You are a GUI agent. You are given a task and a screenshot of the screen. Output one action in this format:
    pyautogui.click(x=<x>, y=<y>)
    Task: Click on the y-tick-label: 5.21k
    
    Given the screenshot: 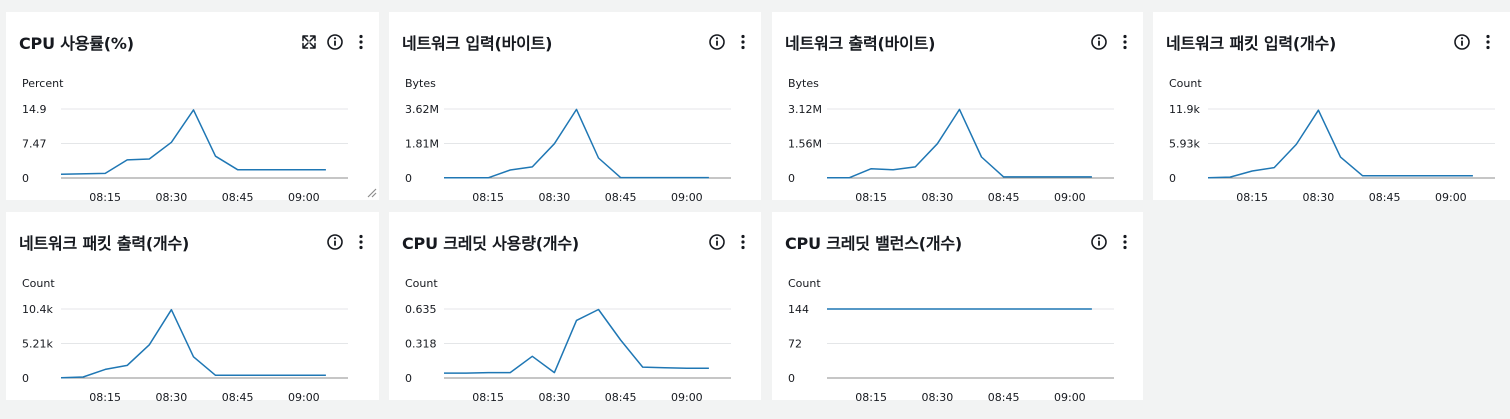 What is the action you would take?
    pyautogui.click(x=37, y=344)
    